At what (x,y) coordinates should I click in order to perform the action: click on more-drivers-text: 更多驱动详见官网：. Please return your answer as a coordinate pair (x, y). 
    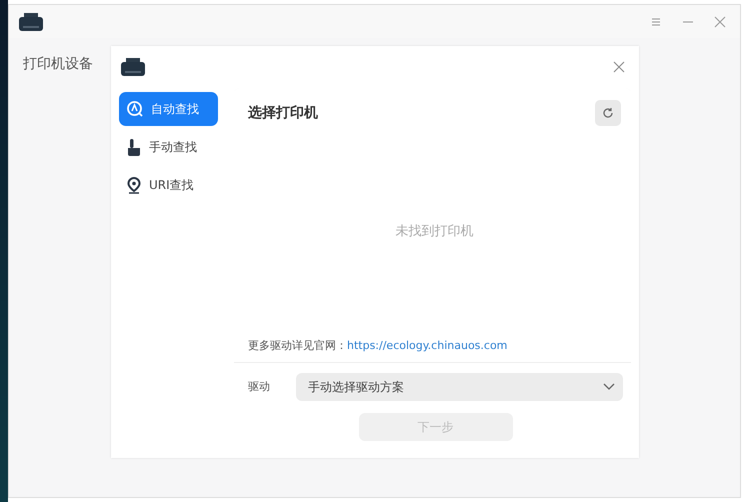
    Looking at the image, I should click on (297, 346).